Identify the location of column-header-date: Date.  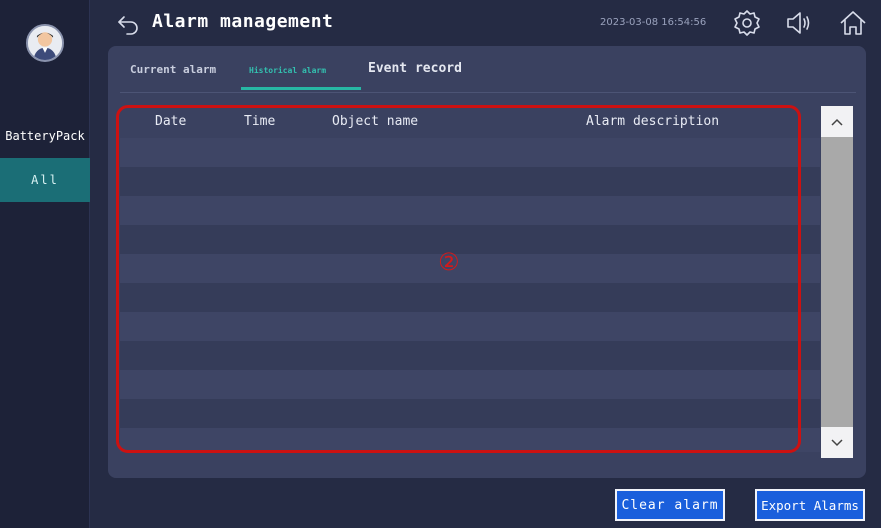
(171, 121).